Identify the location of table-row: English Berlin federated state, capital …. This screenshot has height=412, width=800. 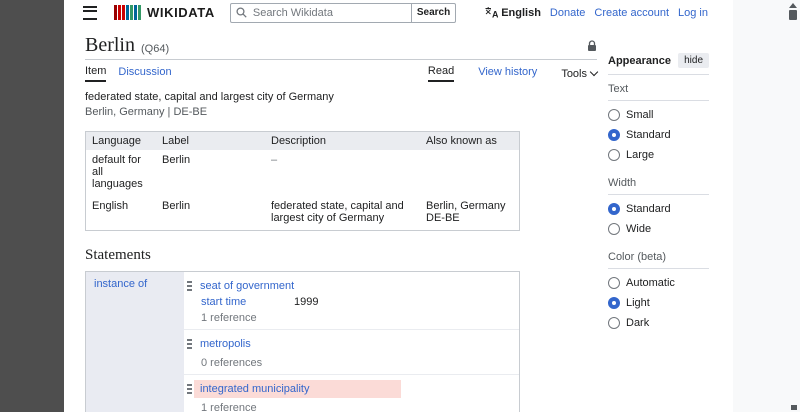
(303, 213).